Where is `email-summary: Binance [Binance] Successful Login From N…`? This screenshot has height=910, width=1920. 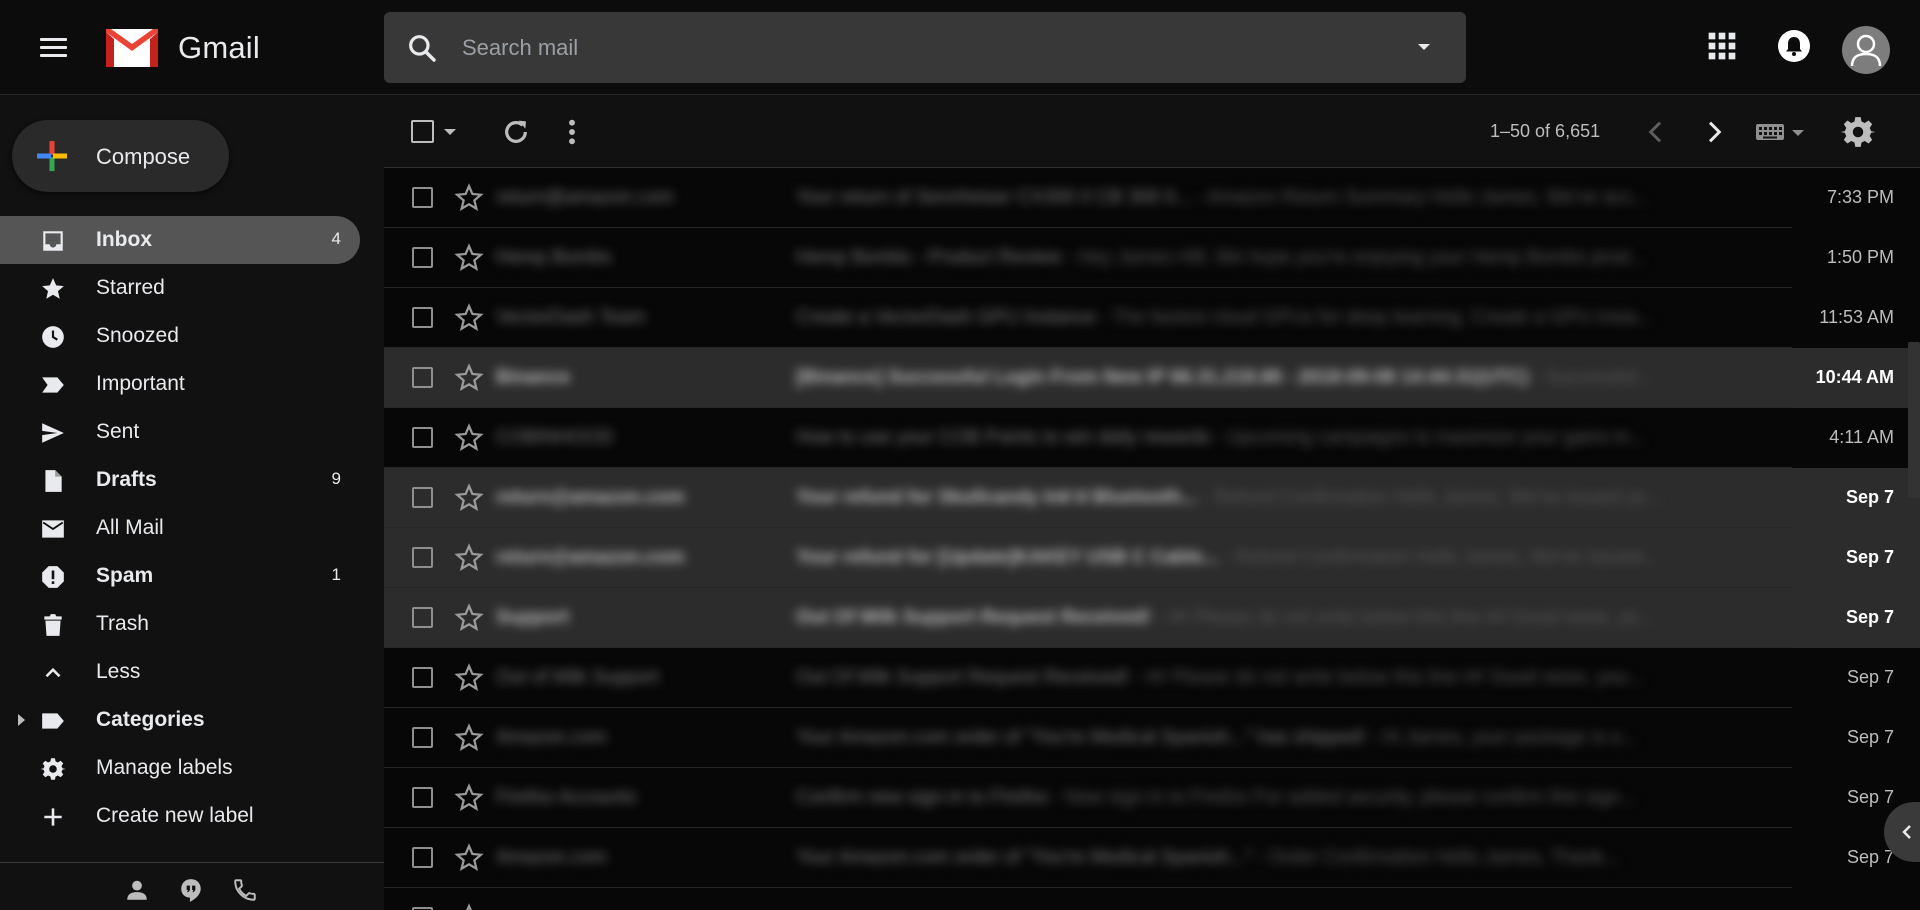
email-summary: Binance [Binance] Successful Login From N… is located at coordinates (1208, 378).